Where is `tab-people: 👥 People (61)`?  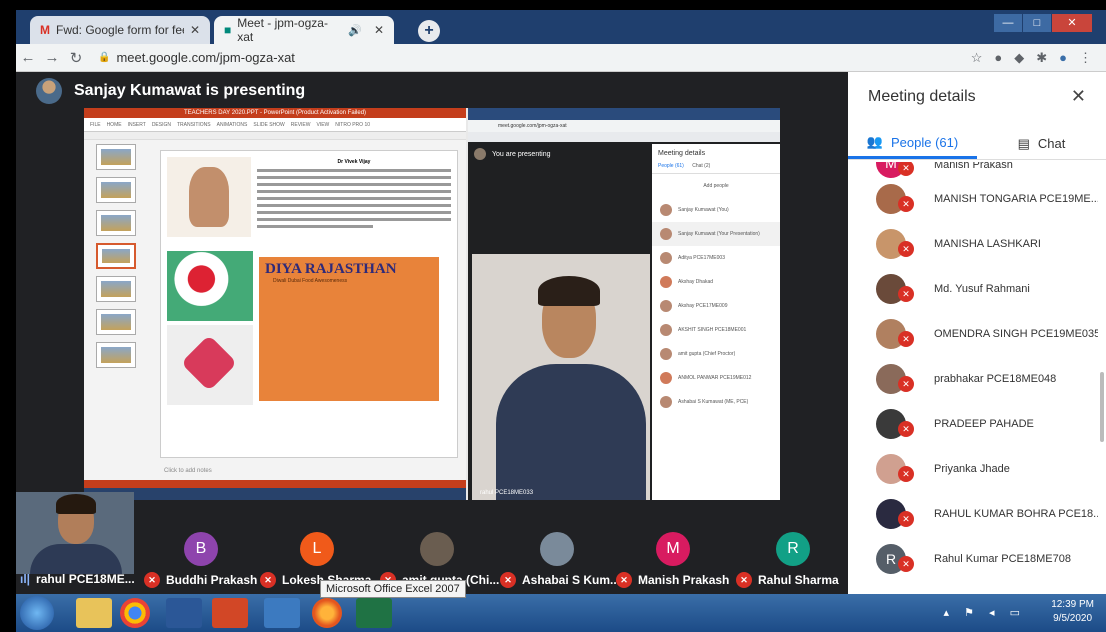
tab-people: 👥 People (61) is located at coordinates (912, 143).